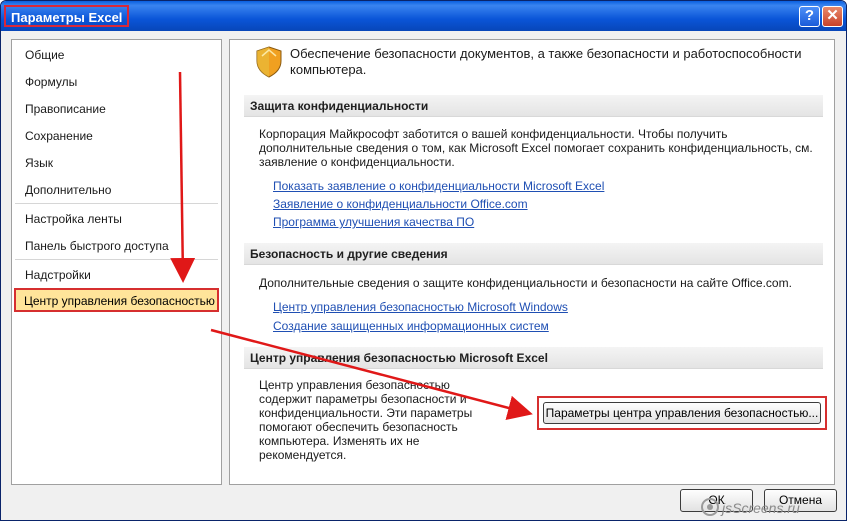 The width and height of the screenshot is (847, 521). I want to click on watermark-logo: jsScreens.ru, so click(750, 507).